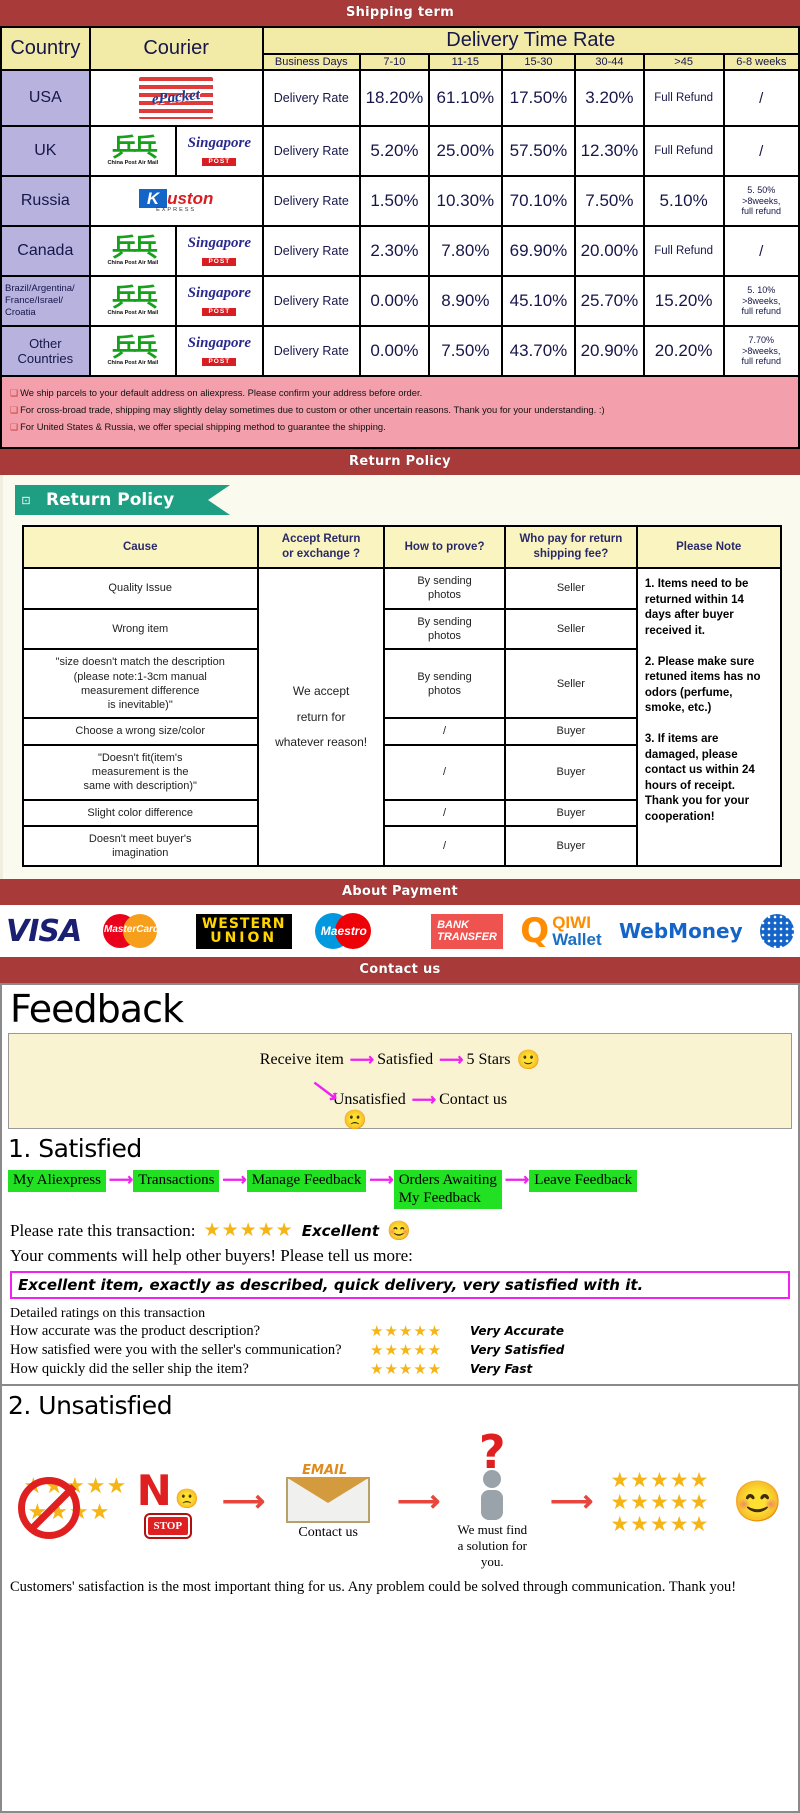 Image resolution: width=800 pixels, height=1813 pixels. I want to click on courier-logo-cell: 乒乓 China Post Air Mail, so click(133, 301).